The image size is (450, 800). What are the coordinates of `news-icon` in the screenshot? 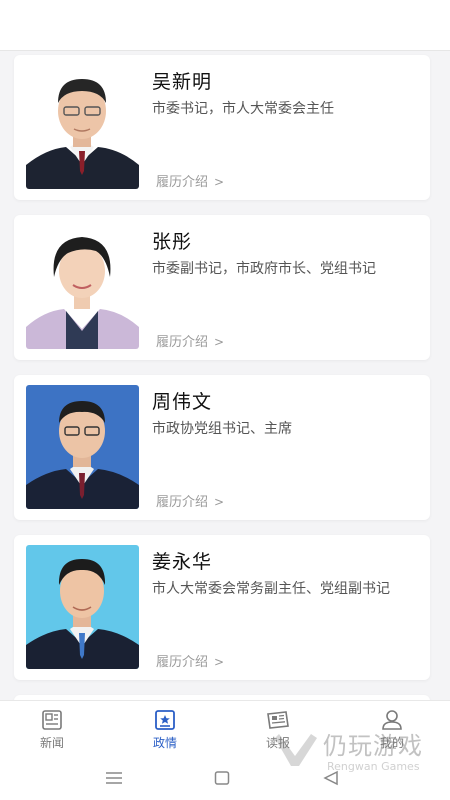 It's located at (52, 720).